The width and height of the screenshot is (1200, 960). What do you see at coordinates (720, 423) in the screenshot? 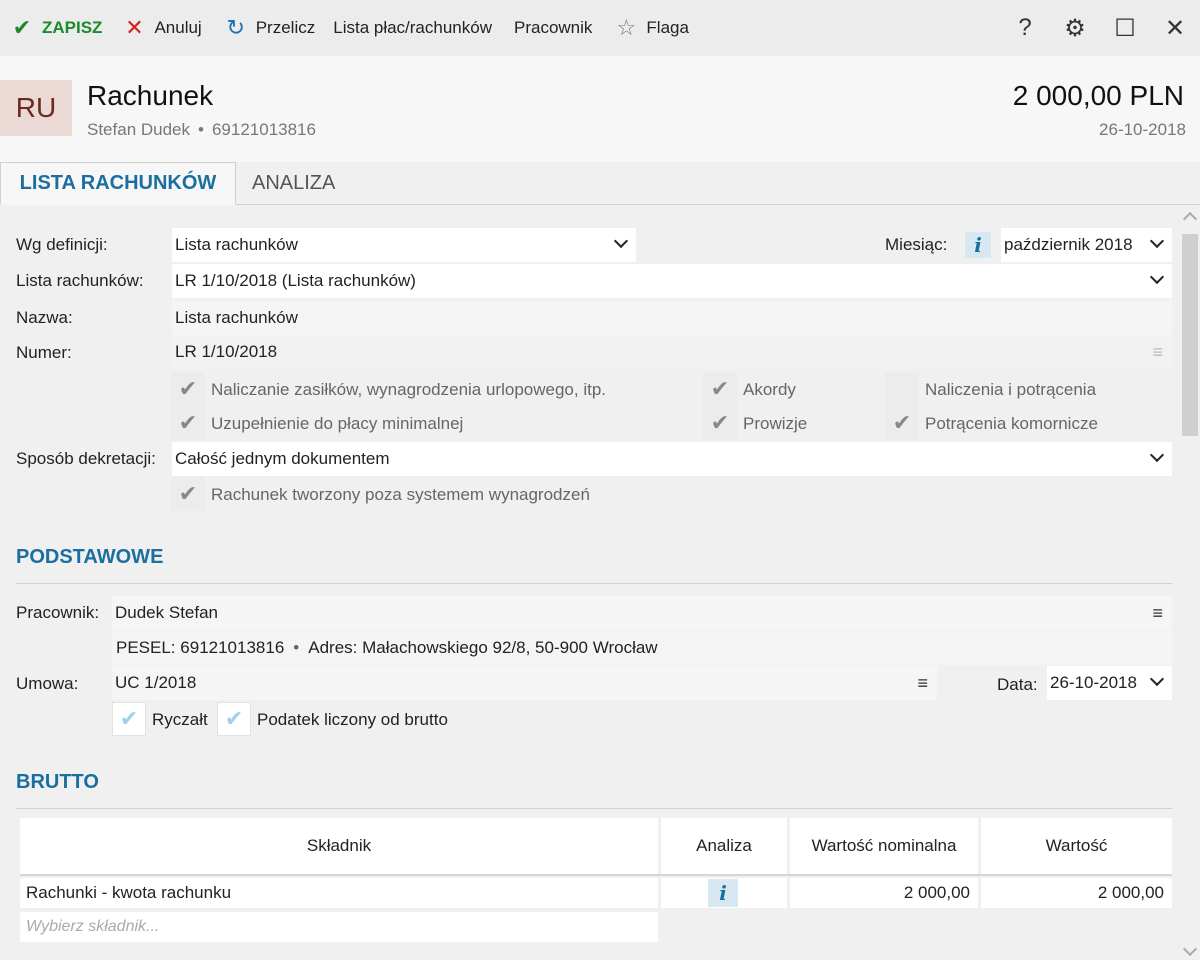
I see `checkbox-commissions: ✔` at bounding box center [720, 423].